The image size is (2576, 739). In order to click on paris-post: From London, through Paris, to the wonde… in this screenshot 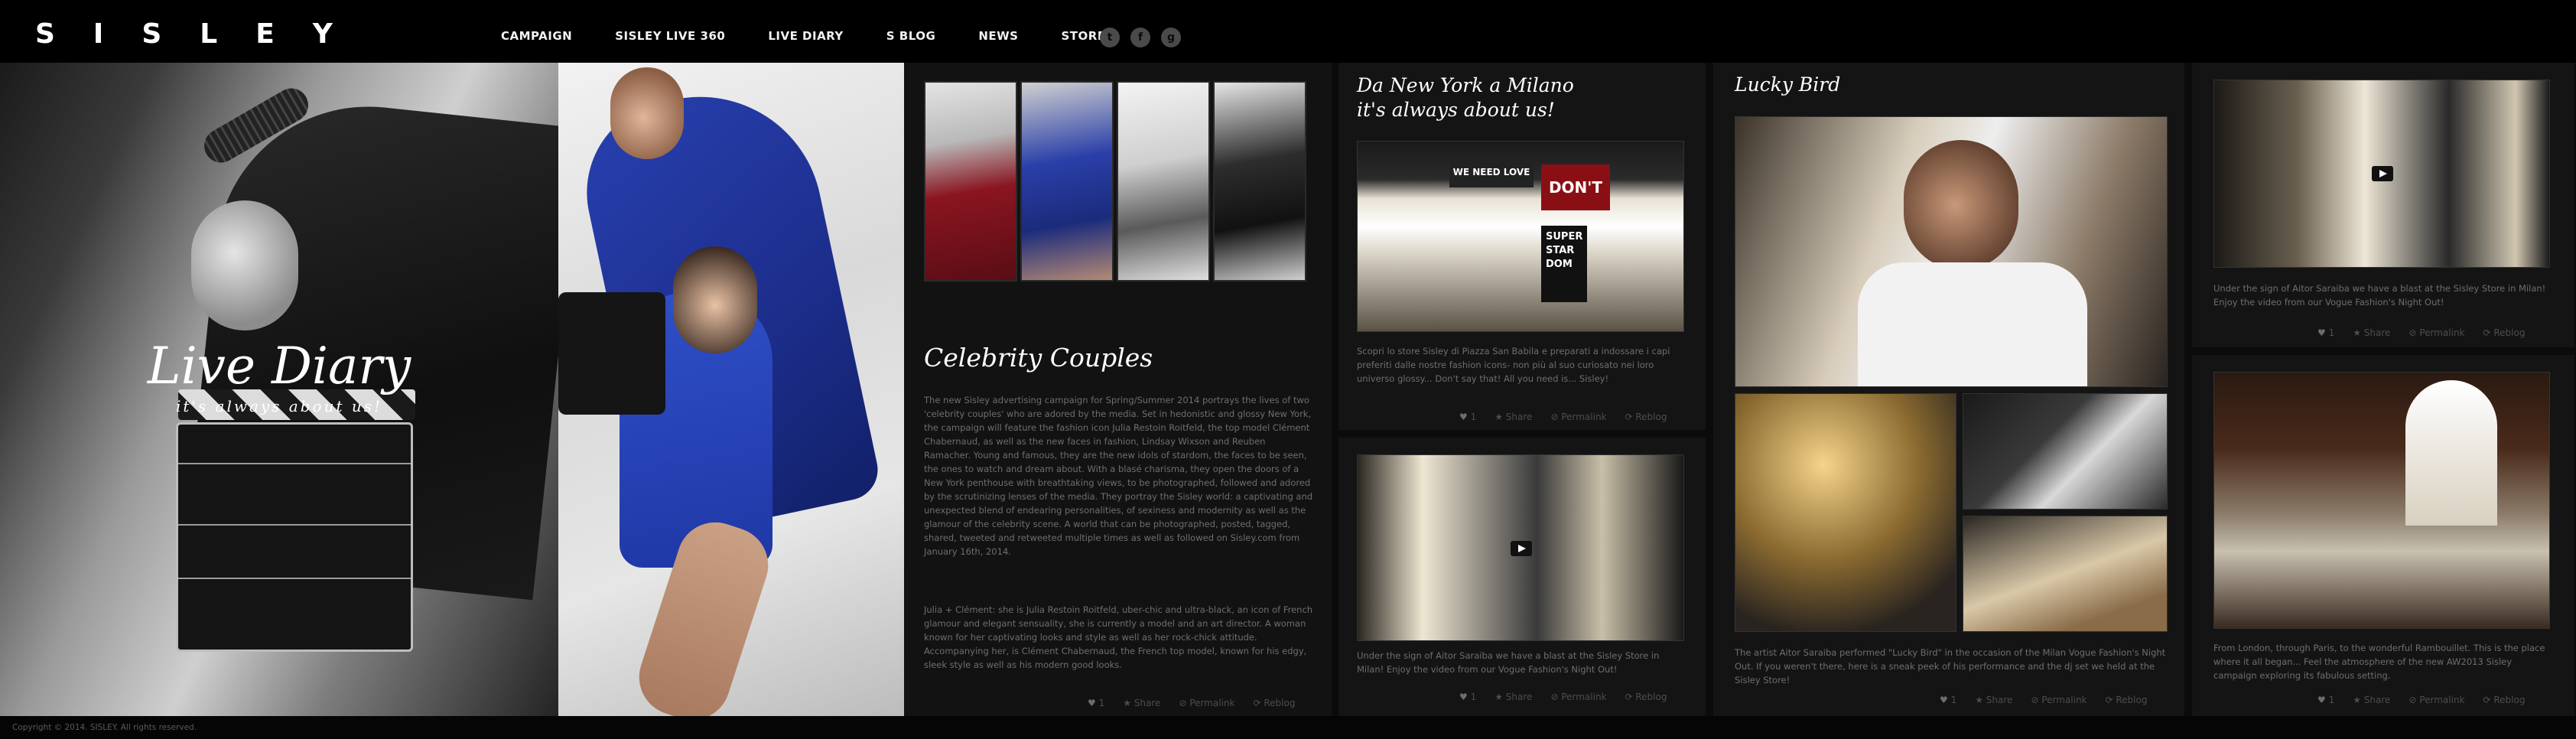, I will do `click(2383, 535)`.